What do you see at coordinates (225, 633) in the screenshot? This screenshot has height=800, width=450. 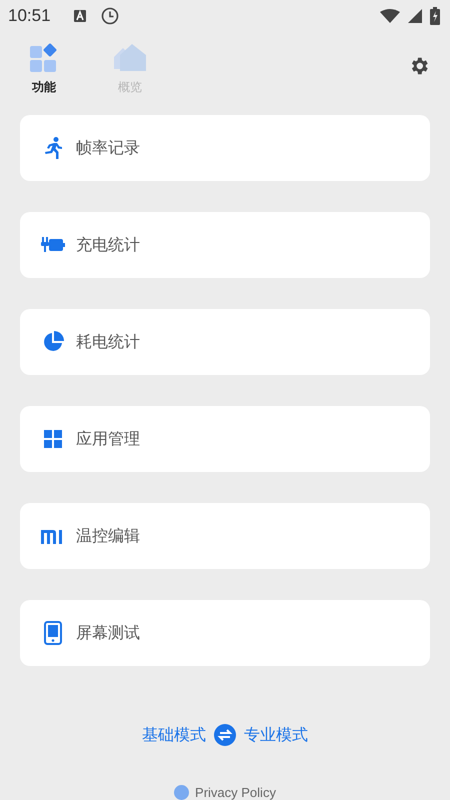 I see `menu-card: 屏幕测试` at bounding box center [225, 633].